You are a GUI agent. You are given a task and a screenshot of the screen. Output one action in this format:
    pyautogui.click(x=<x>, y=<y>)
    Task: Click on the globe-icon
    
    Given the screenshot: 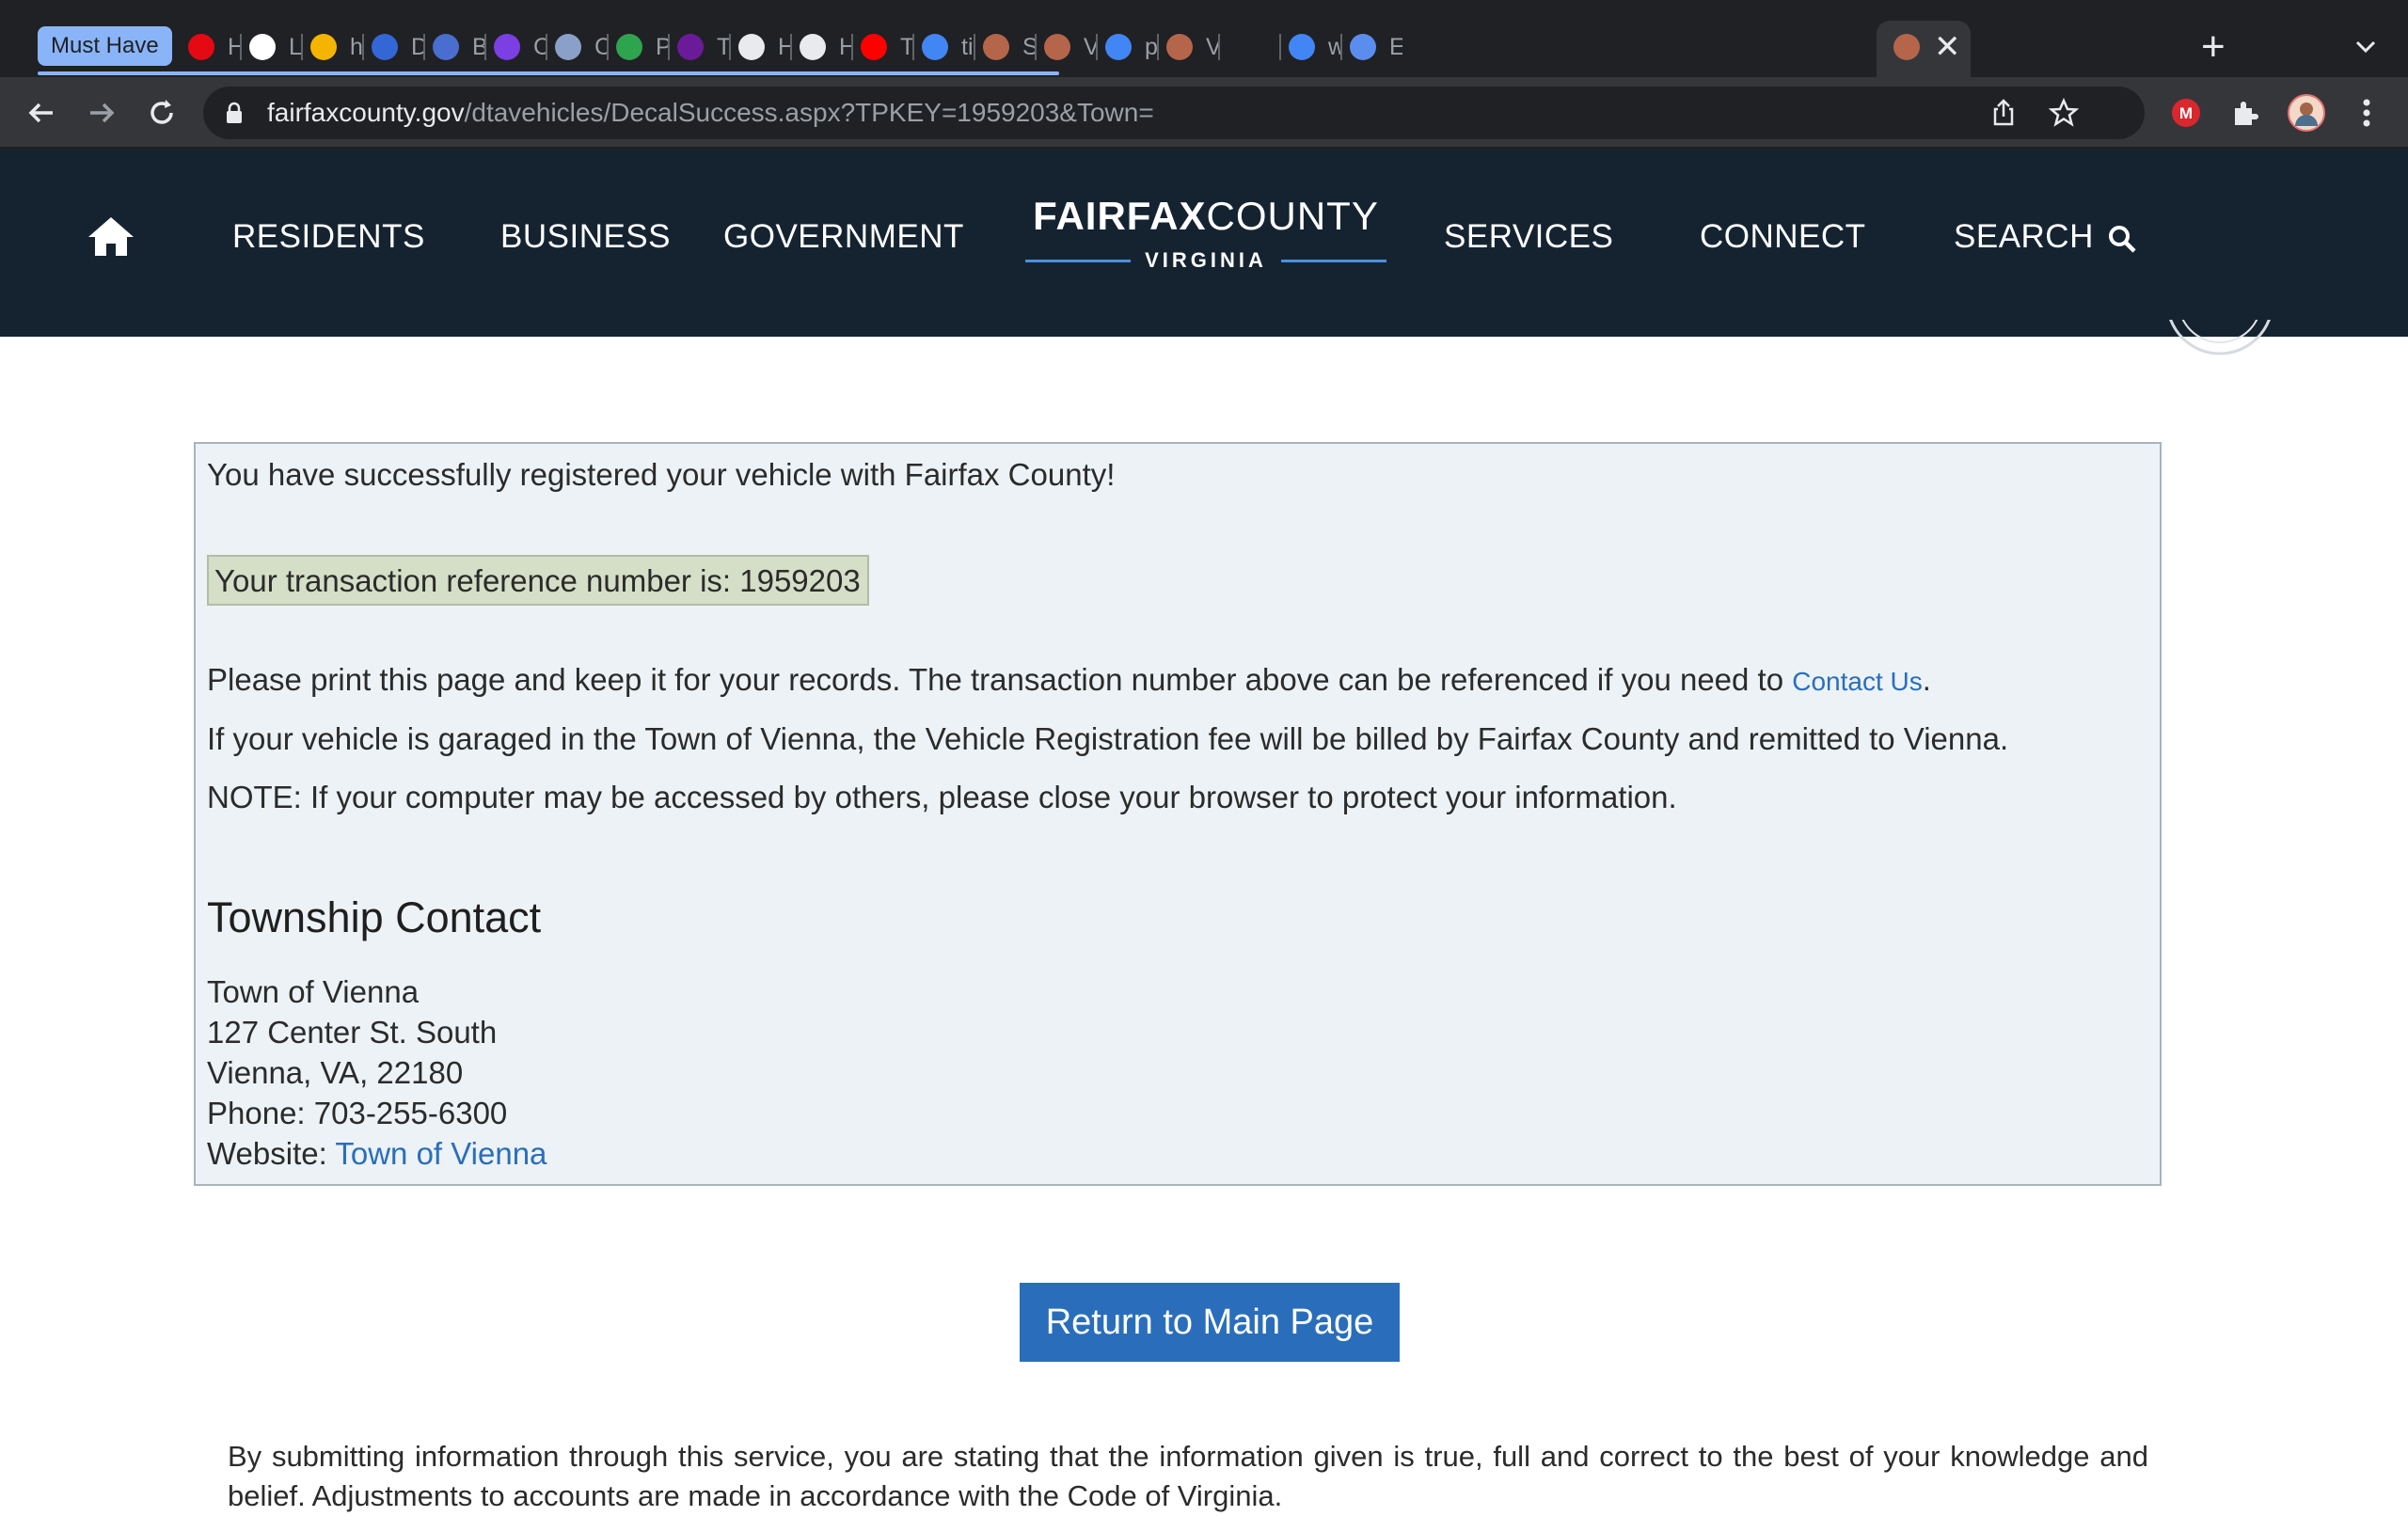 What is the action you would take?
    pyautogui.click(x=446, y=47)
    